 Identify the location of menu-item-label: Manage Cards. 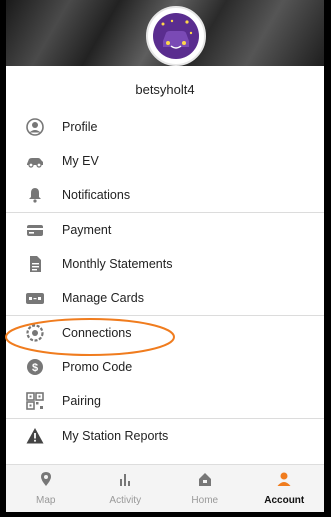
(103, 298).